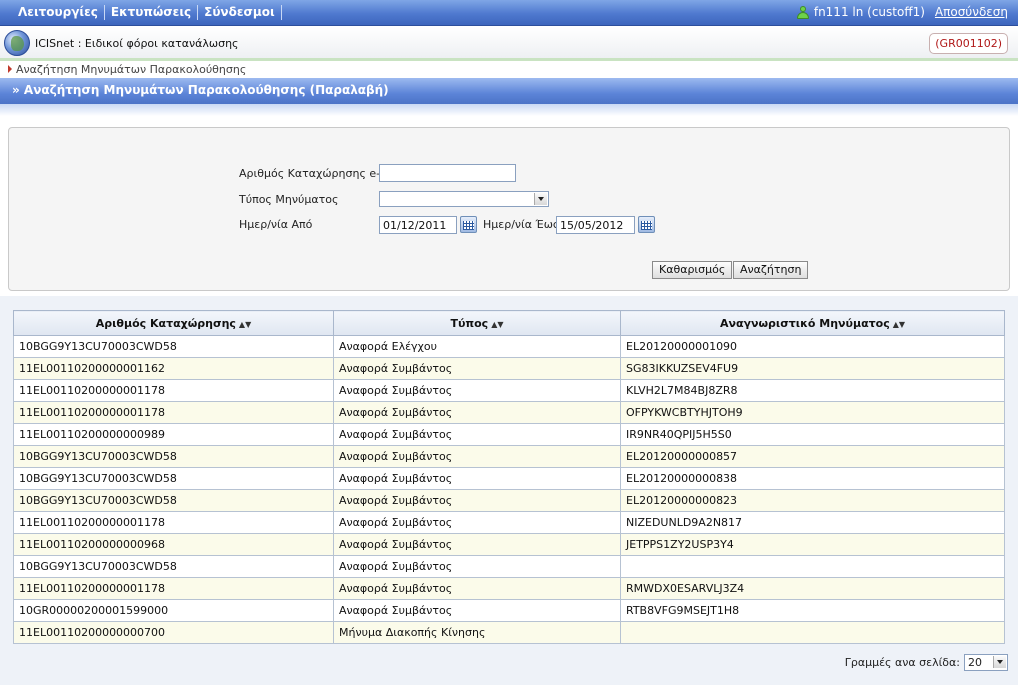  I want to click on cell-message-id: RMWDX0ESARVLJ3Z4, so click(812, 588).